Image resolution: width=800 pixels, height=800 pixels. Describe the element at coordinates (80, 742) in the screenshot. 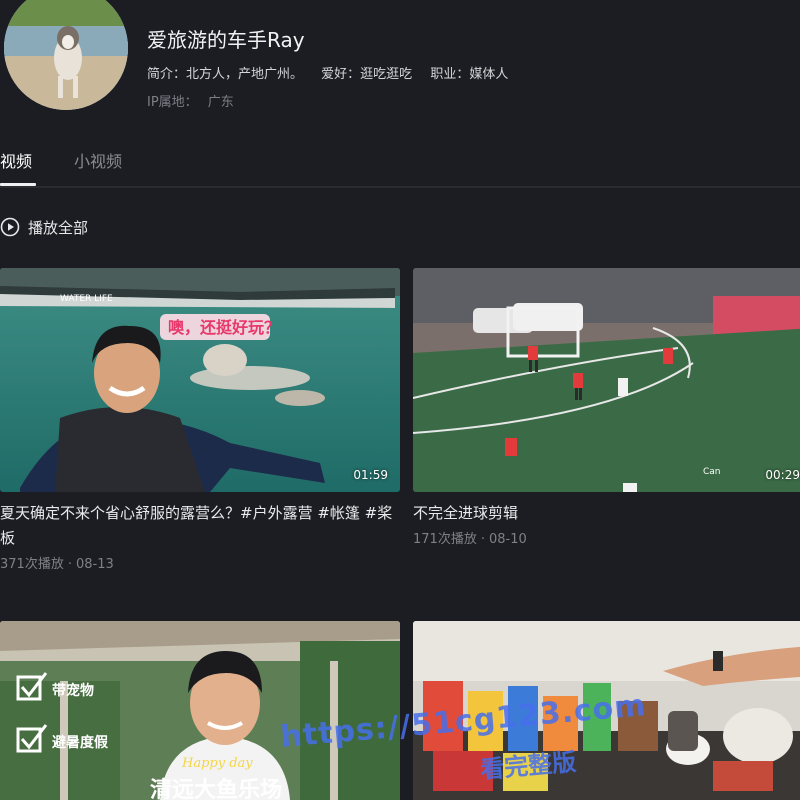

I see `overlay-line-vacation: 避暑度假` at that location.